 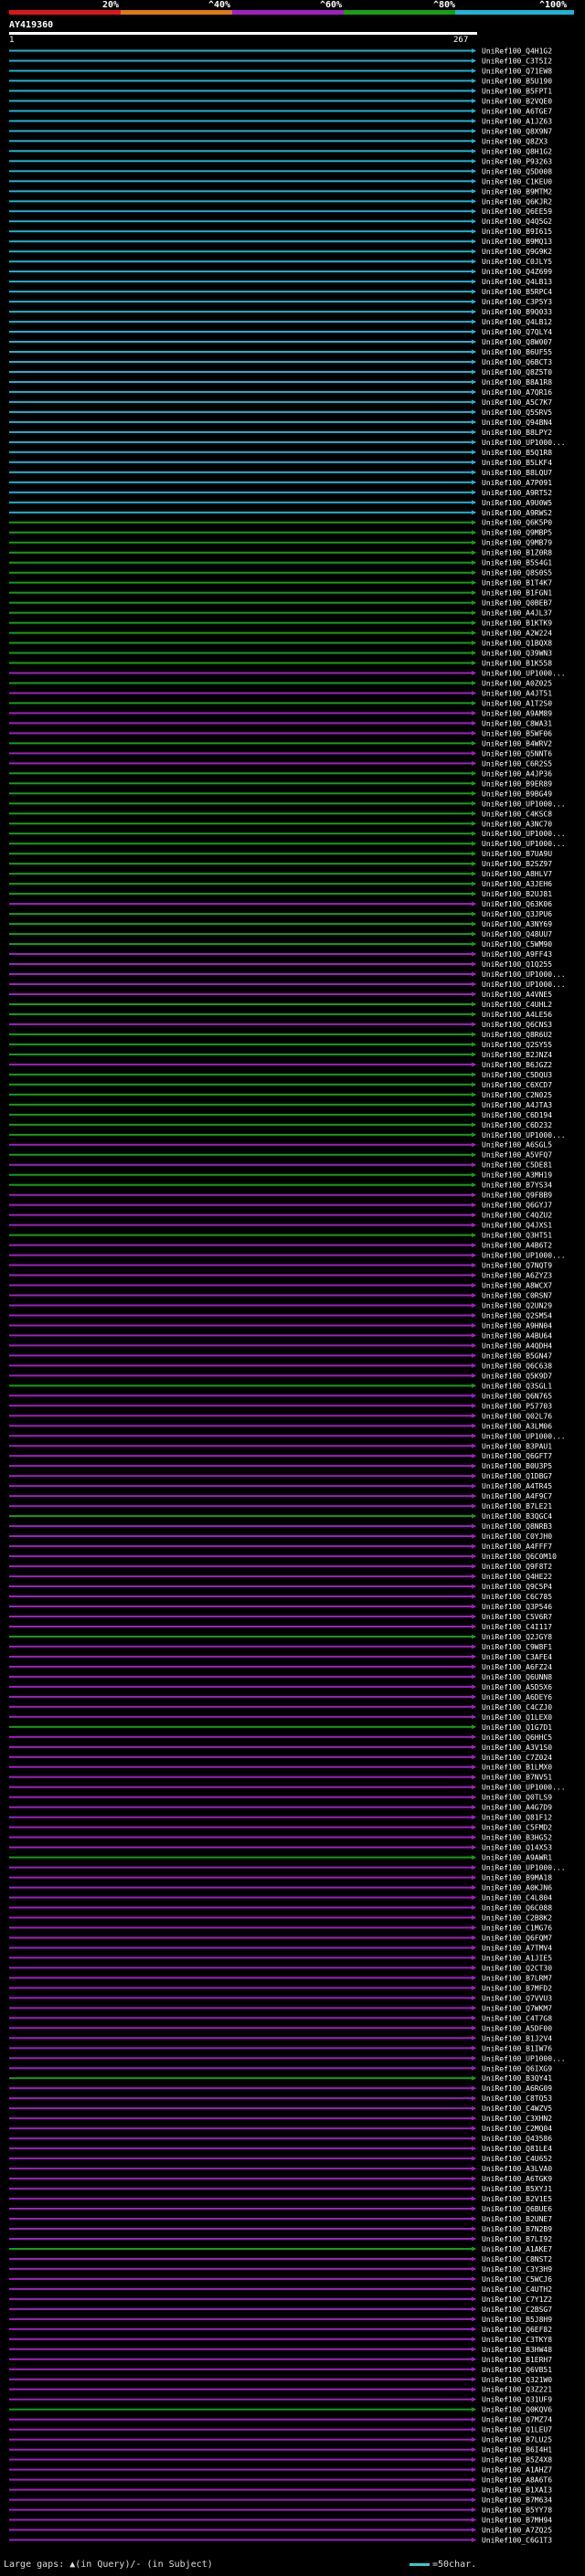 What do you see at coordinates (517, 1707) in the screenshot?
I see `hit-label: UniRef100_C4CZJ0` at bounding box center [517, 1707].